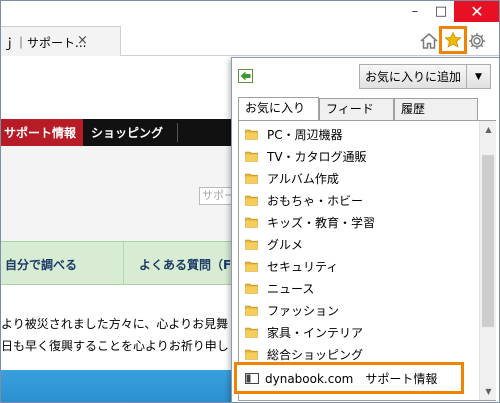 The image size is (500, 403). I want to click on folder-label: ファッション, so click(303, 310).